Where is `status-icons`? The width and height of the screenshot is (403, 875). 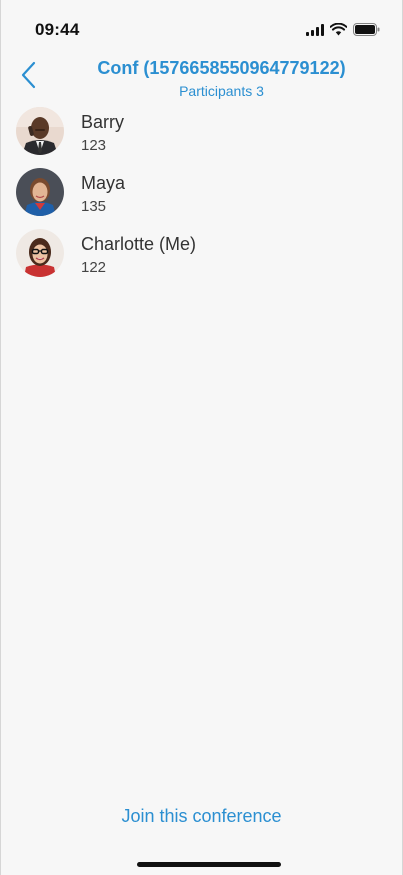 status-icons is located at coordinates (343, 29).